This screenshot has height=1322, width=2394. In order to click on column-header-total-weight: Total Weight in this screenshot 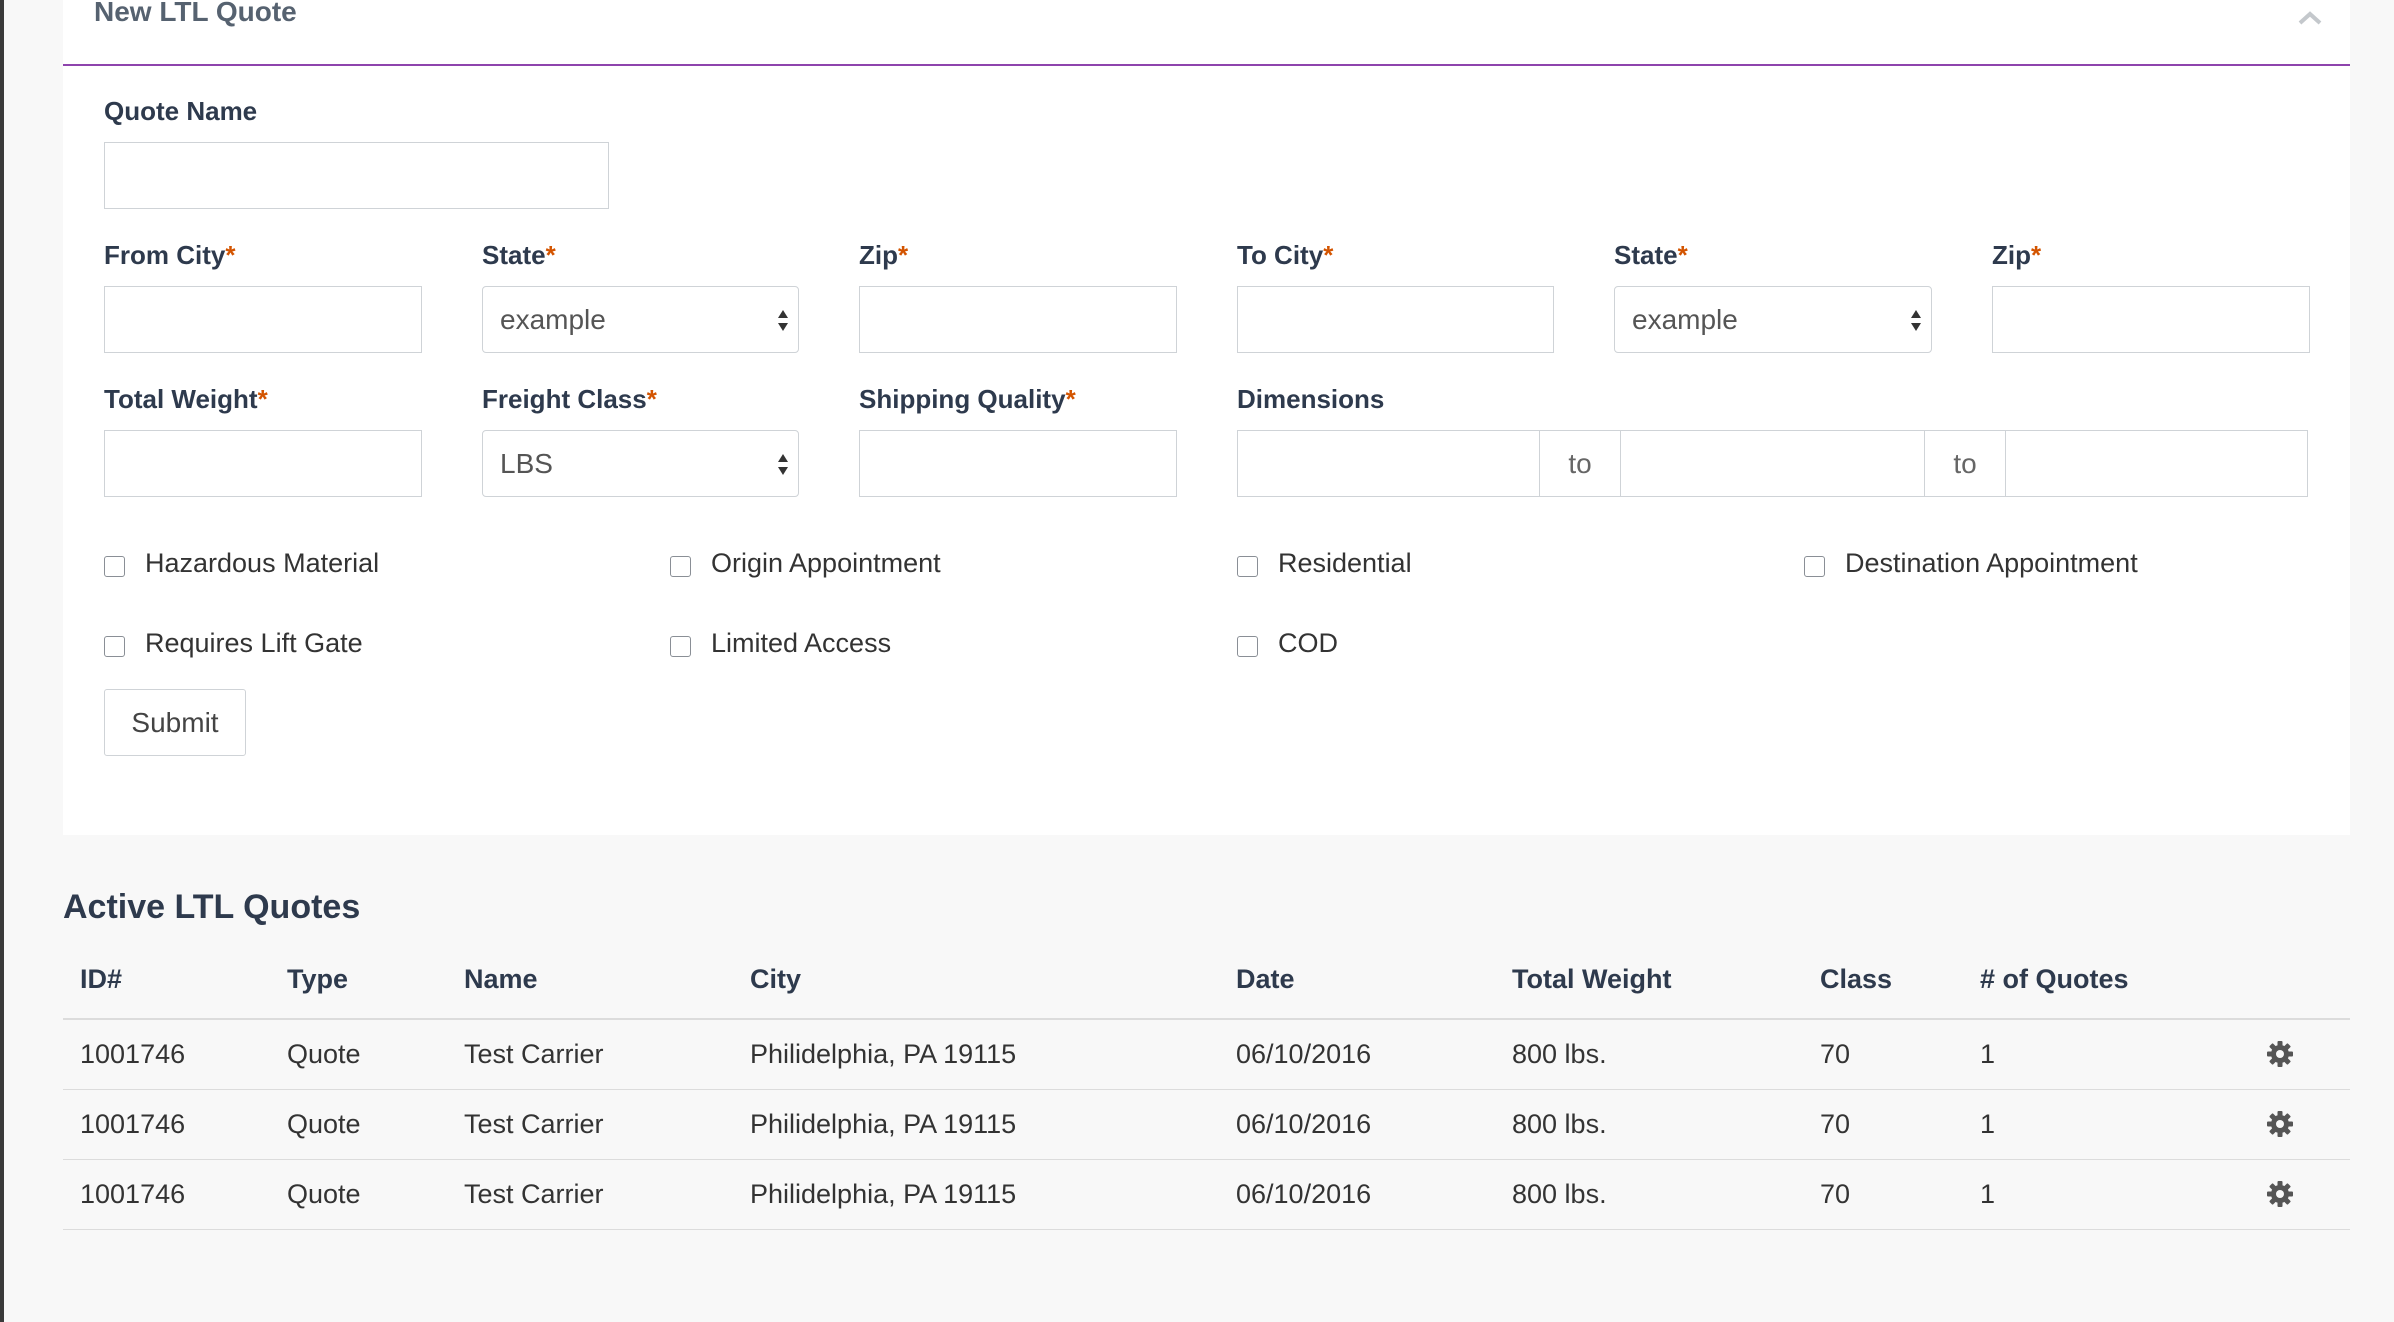, I will do `click(1591, 991)`.